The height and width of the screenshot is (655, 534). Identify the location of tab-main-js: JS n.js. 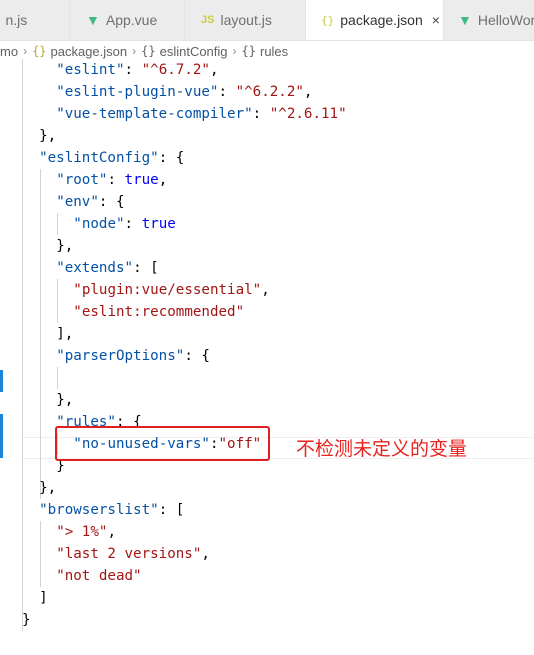
(35, 20).